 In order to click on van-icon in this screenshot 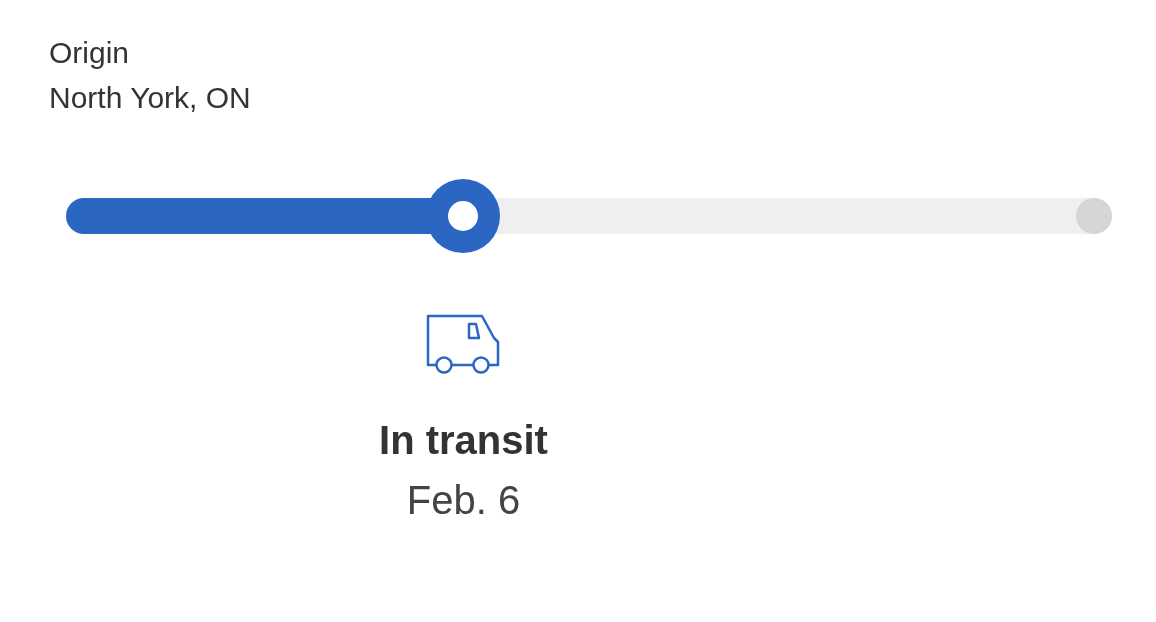, I will do `click(463, 344)`.